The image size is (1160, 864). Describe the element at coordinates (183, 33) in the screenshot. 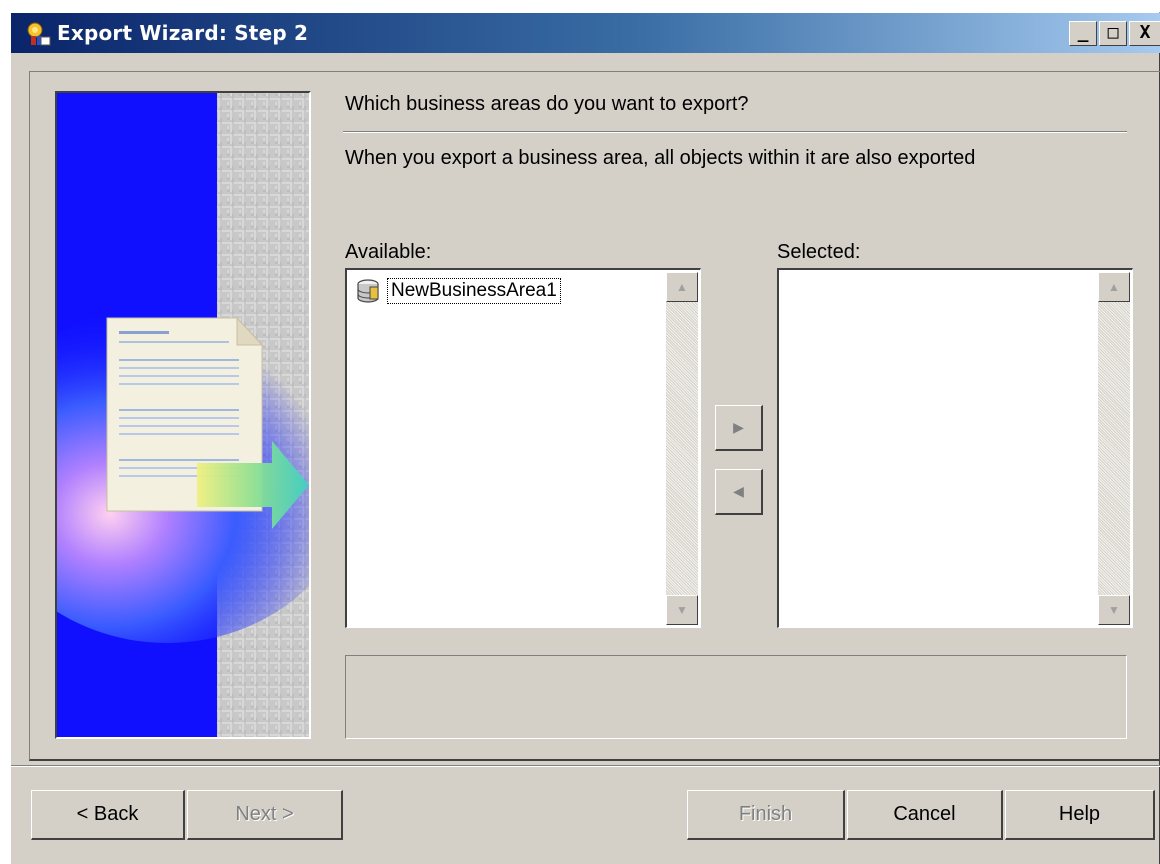

I see `window-title: Export Wizard: Step 2` at that location.